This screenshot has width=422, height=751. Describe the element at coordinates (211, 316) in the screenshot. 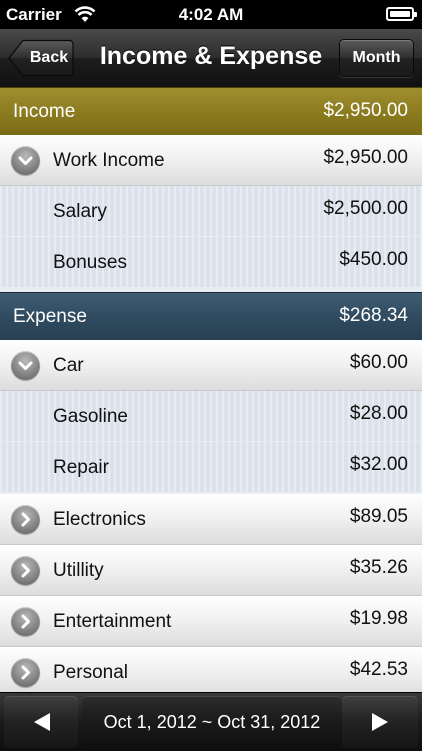

I see `expense-section-header: Expense $268.34` at that location.